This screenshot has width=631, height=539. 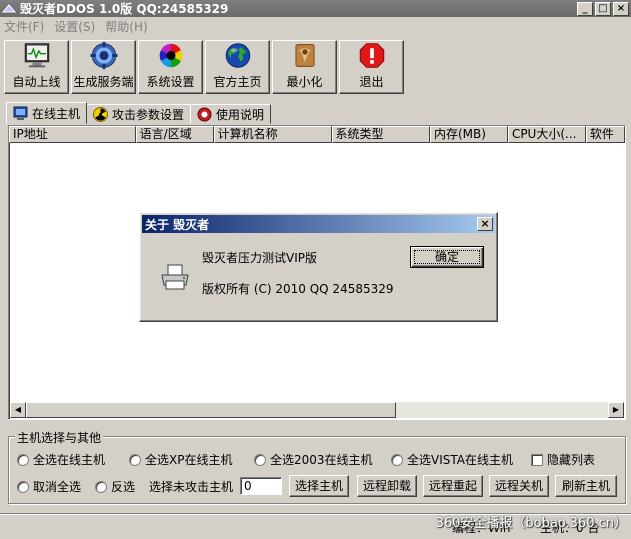 I want to click on generate-server-button: 生成服务端, so click(x=103, y=67).